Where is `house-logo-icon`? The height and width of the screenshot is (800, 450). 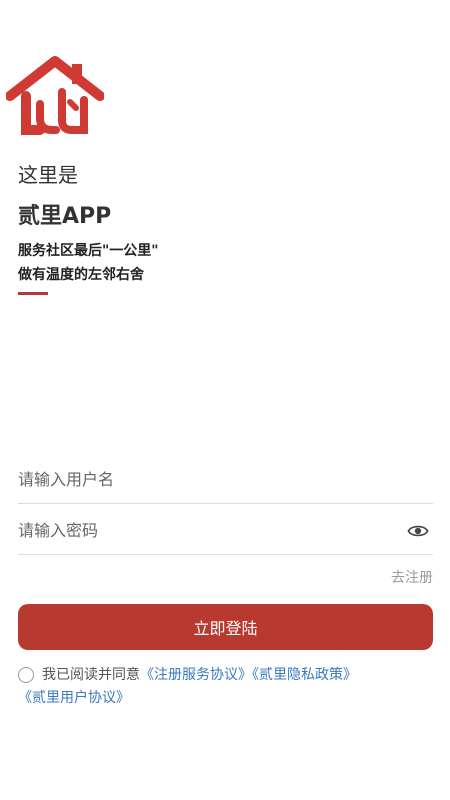
house-logo-icon is located at coordinates (55, 95).